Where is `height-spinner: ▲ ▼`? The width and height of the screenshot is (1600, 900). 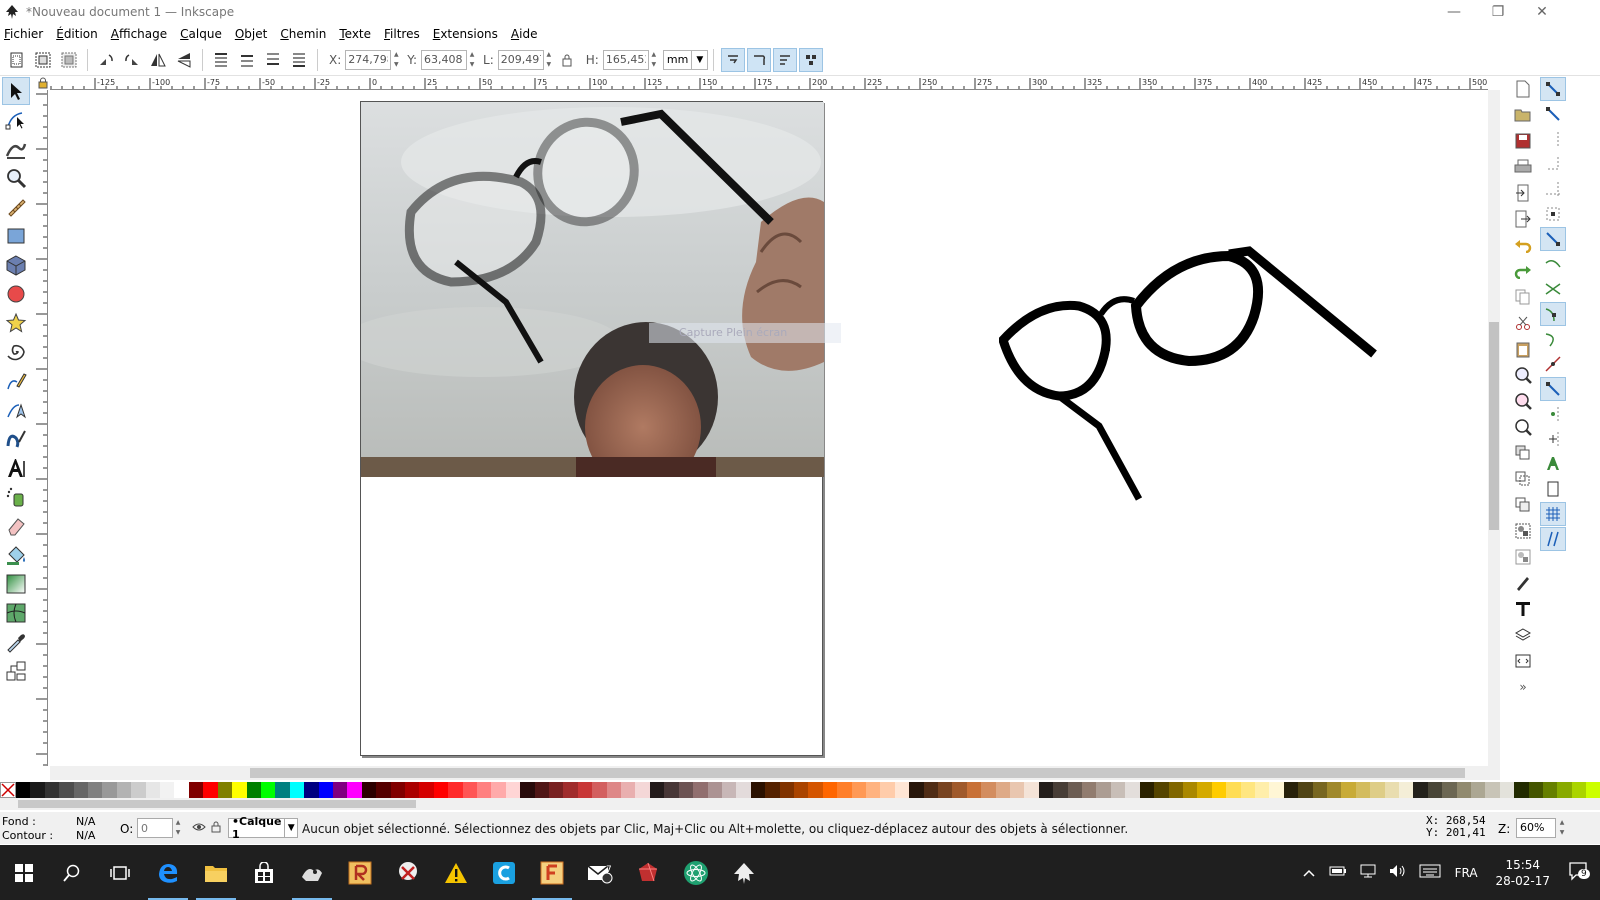
height-spinner: ▲ ▼ is located at coordinates (654, 60).